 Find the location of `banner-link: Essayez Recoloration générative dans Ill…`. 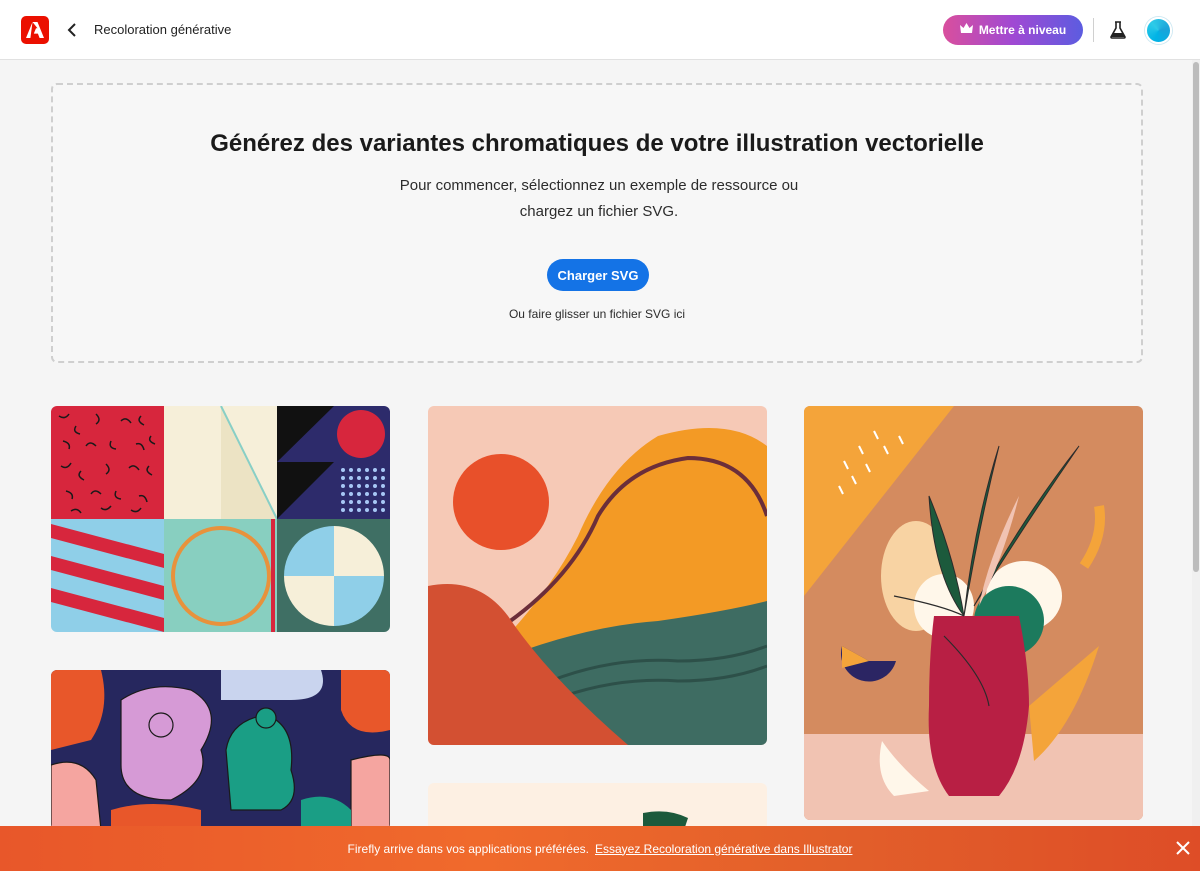

banner-link: Essayez Recoloration générative dans Ill… is located at coordinates (723, 849).